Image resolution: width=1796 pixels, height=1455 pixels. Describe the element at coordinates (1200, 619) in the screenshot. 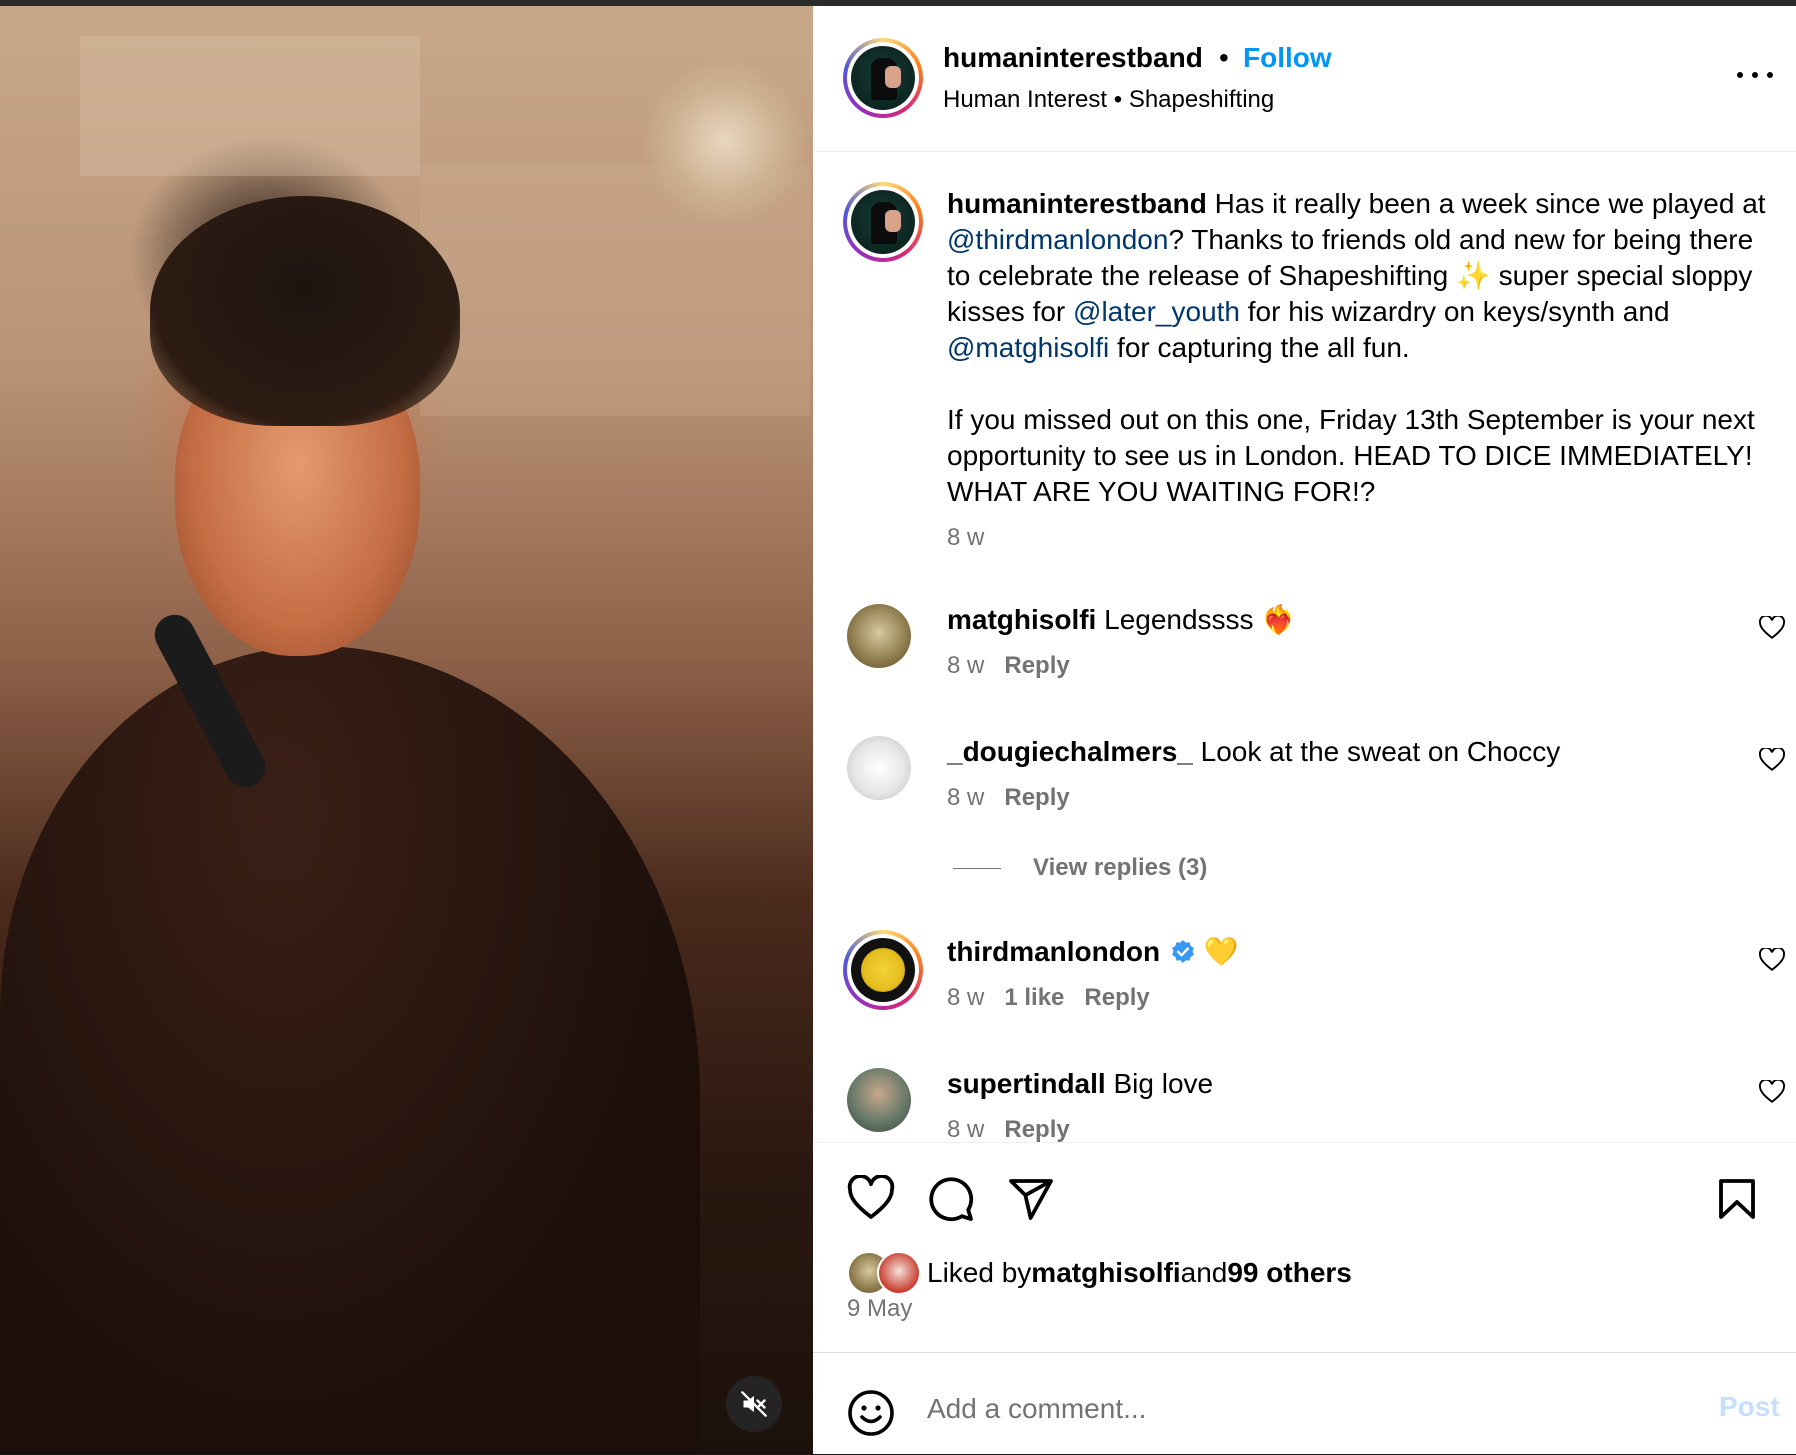

I see `comment-body: Legendssss ❤️‍🔥` at that location.